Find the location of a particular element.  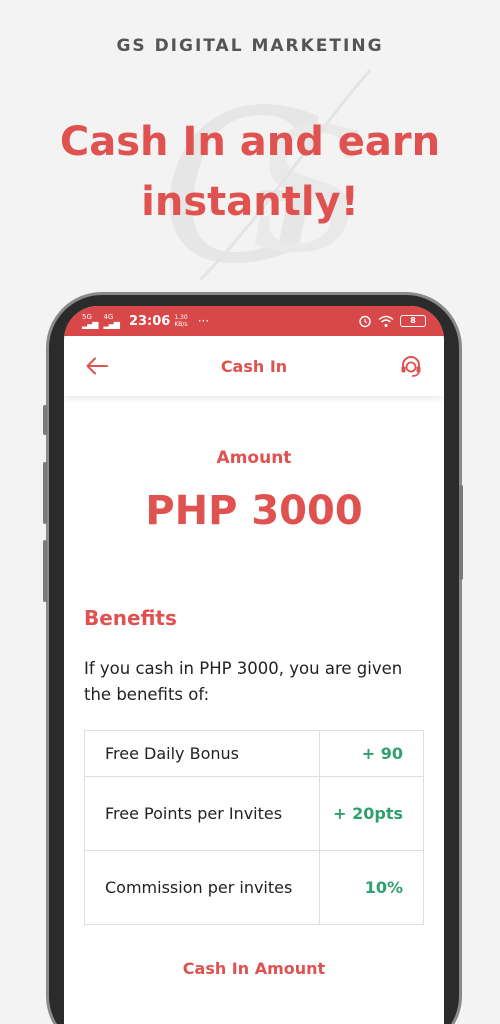

phone-side-button is located at coordinates (45, 420).